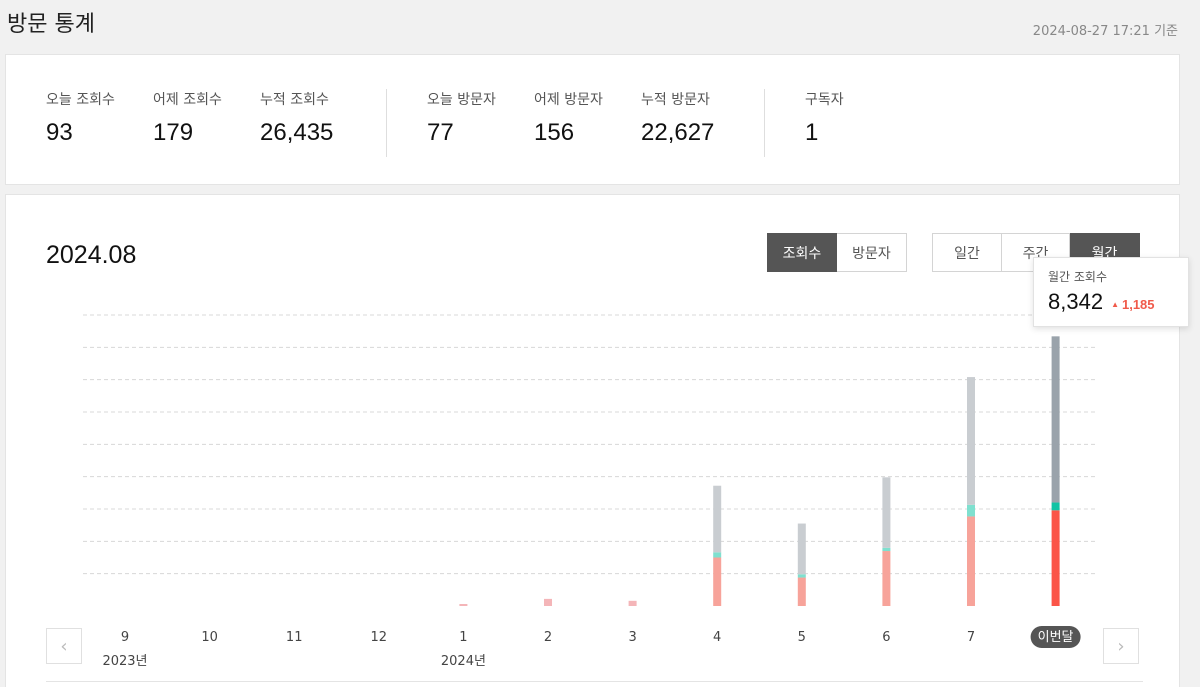  What do you see at coordinates (568, 100) in the screenshot?
I see `stat-label: 어제 방문자` at bounding box center [568, 100].